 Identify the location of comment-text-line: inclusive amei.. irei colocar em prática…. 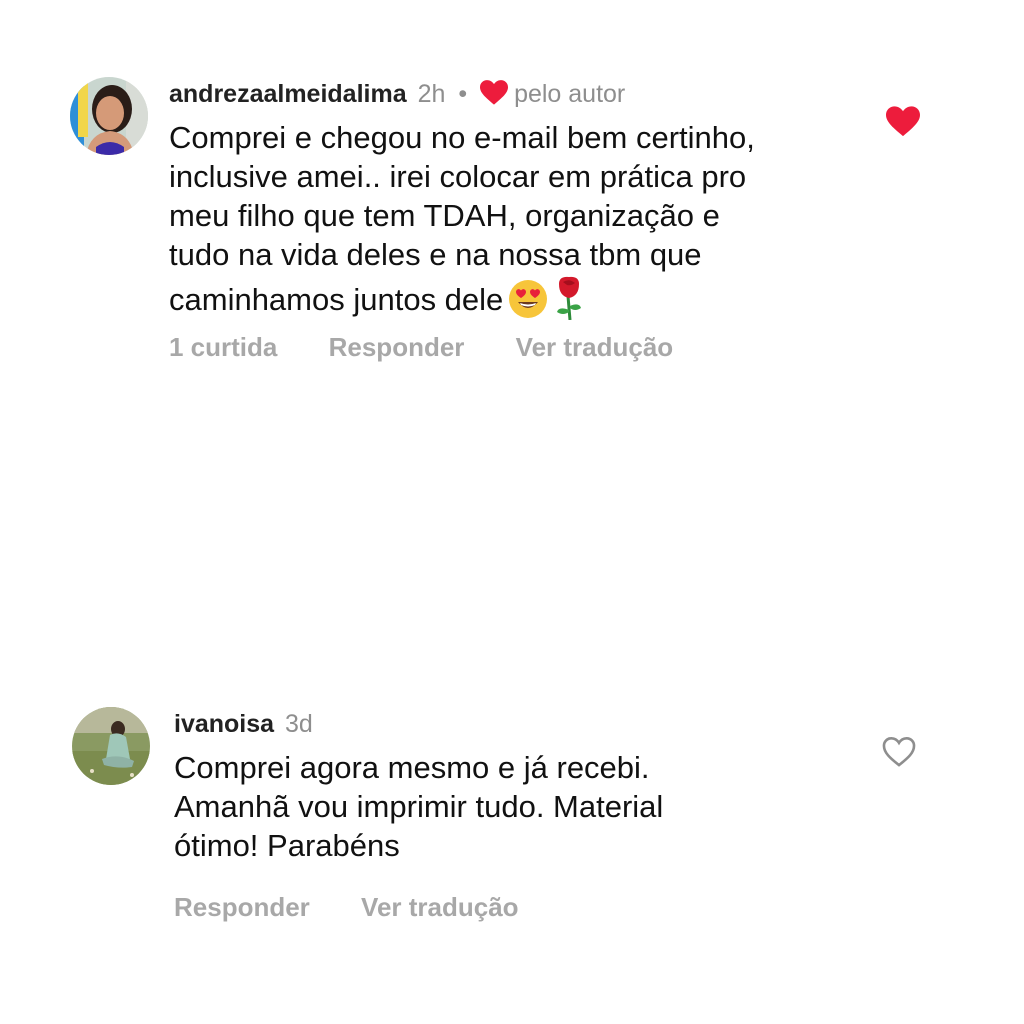
(458, 176).